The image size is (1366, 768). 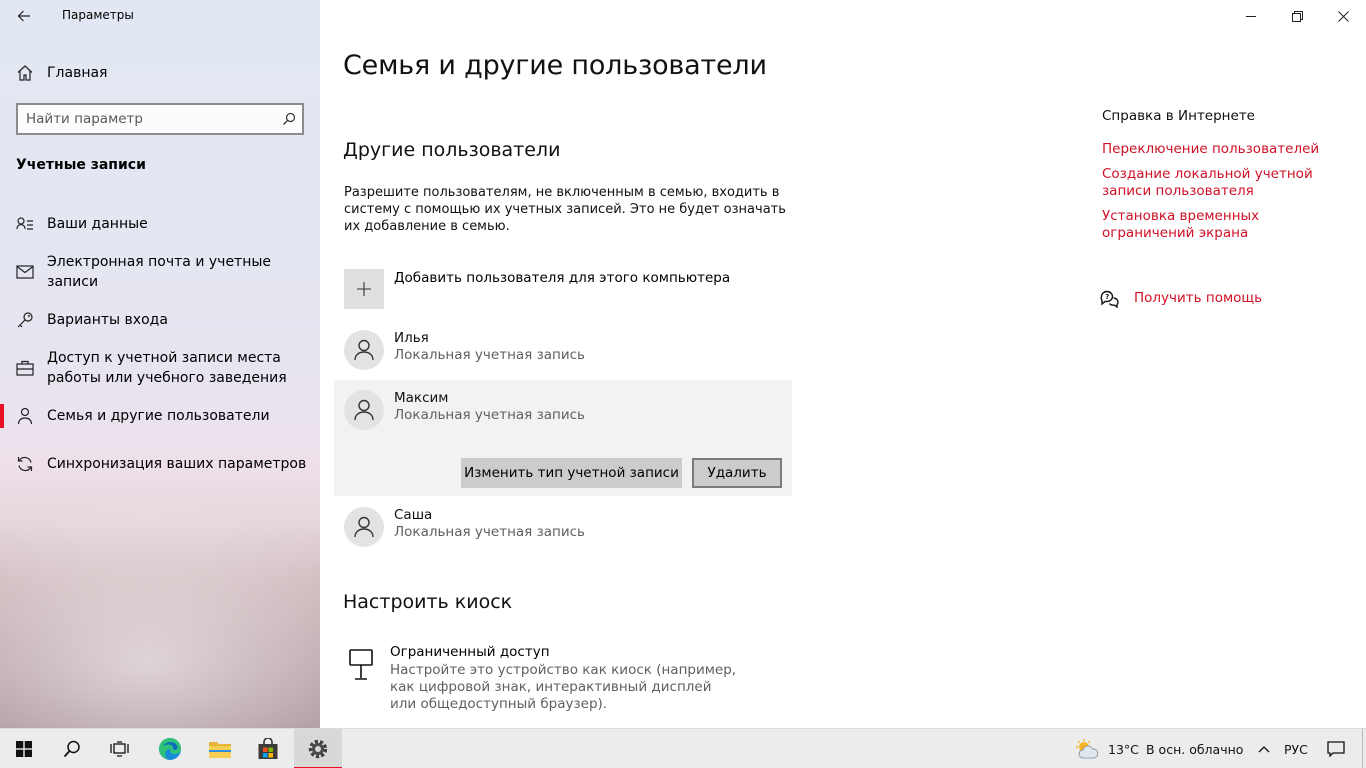 I want to click on plus-icon, so click(x=364, y=289).